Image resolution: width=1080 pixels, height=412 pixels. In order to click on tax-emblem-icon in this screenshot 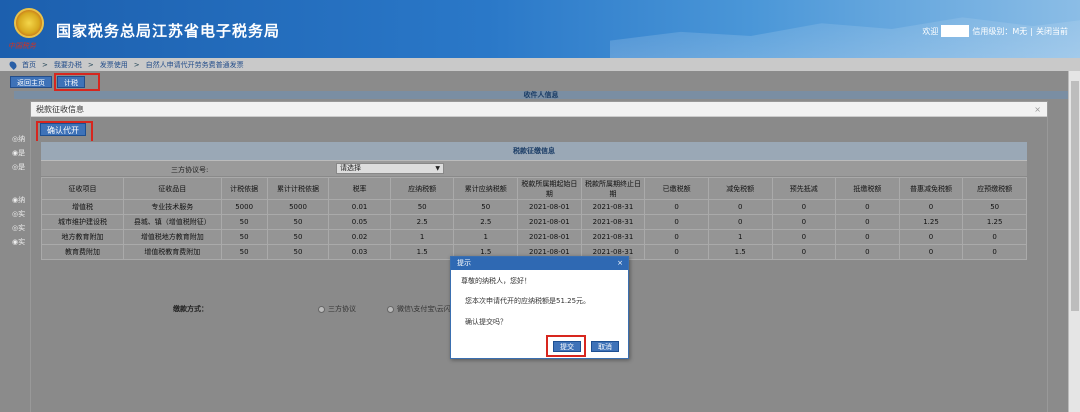, I will do `click(29, 23)`.